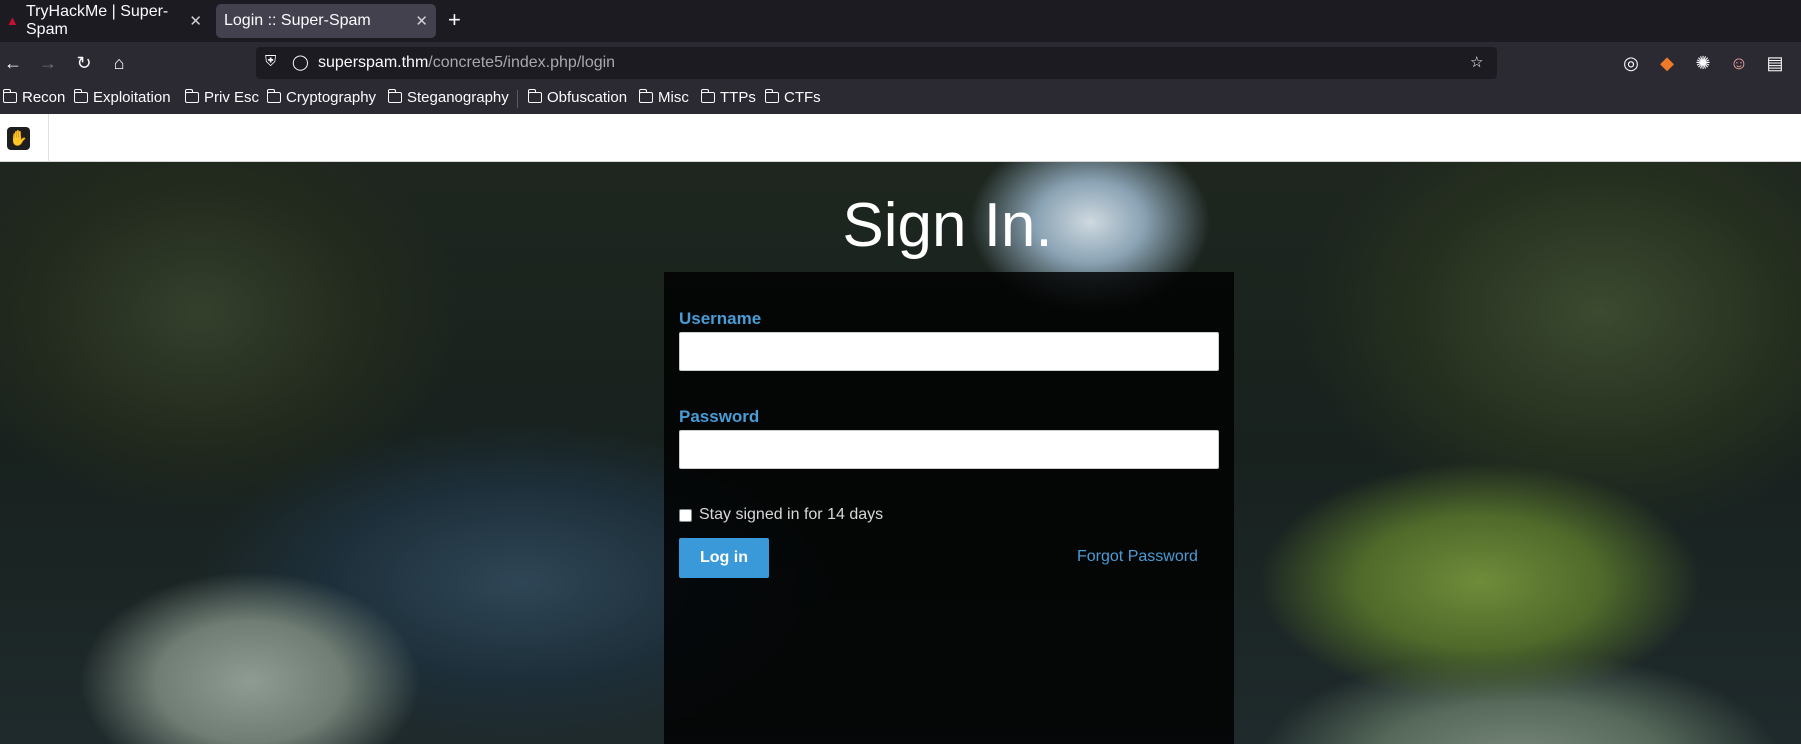 The height and width of the screenshot is (744, 1801). I want to click on tab-login: Login :: Super-Spam ✕, so click(326, 21).